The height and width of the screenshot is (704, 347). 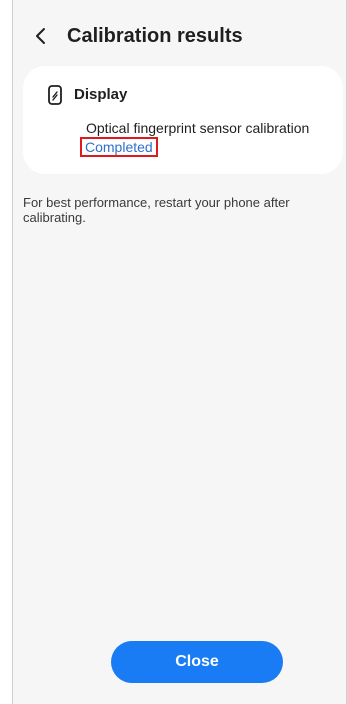 I want to click on chevron-left-icon, so click(x=40, y=36).